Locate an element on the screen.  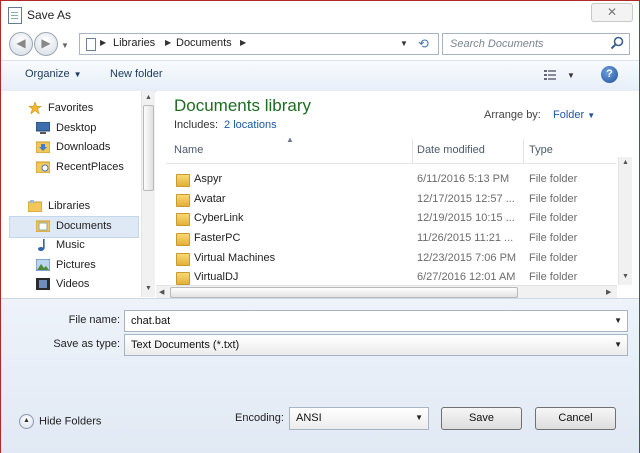
navigation-scrollbar: ▲ ▼ is located at coordinates (148, 194).